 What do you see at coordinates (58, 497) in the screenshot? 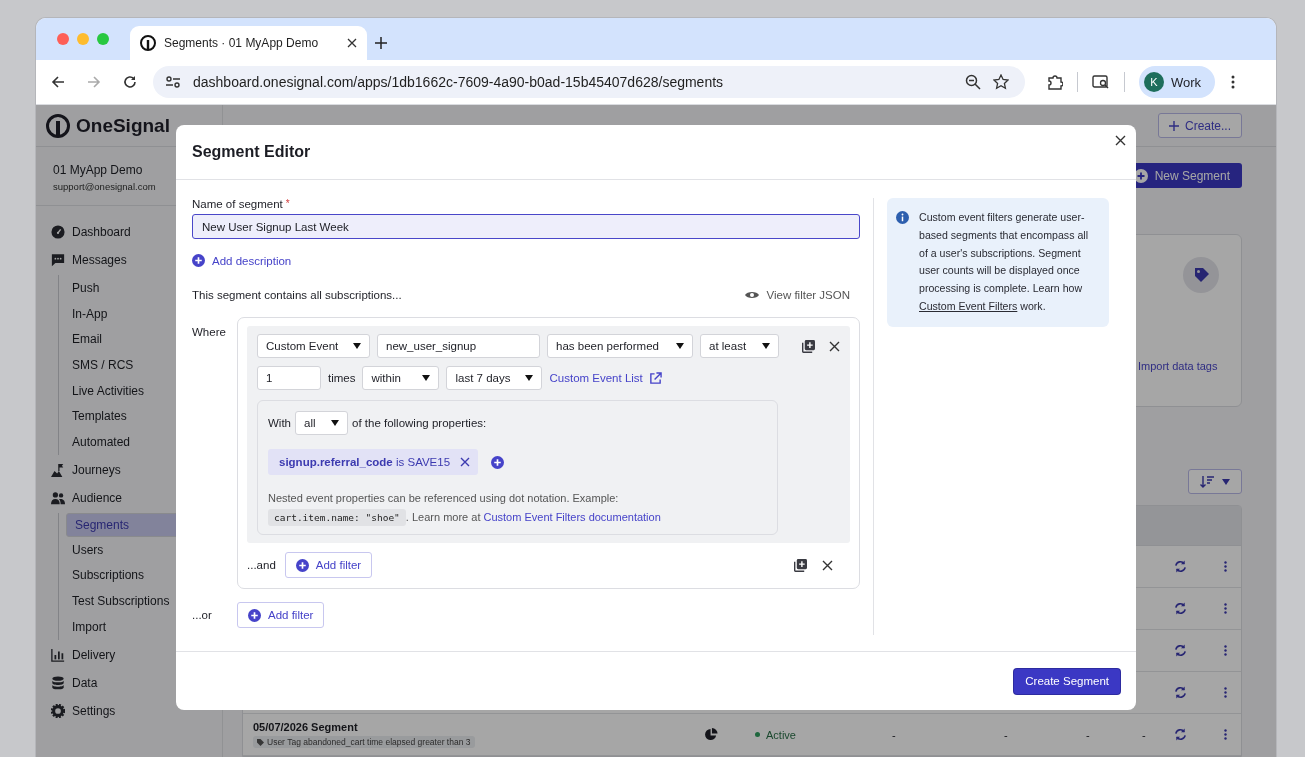
I see `people-icon` at bounding box center [58, 497].